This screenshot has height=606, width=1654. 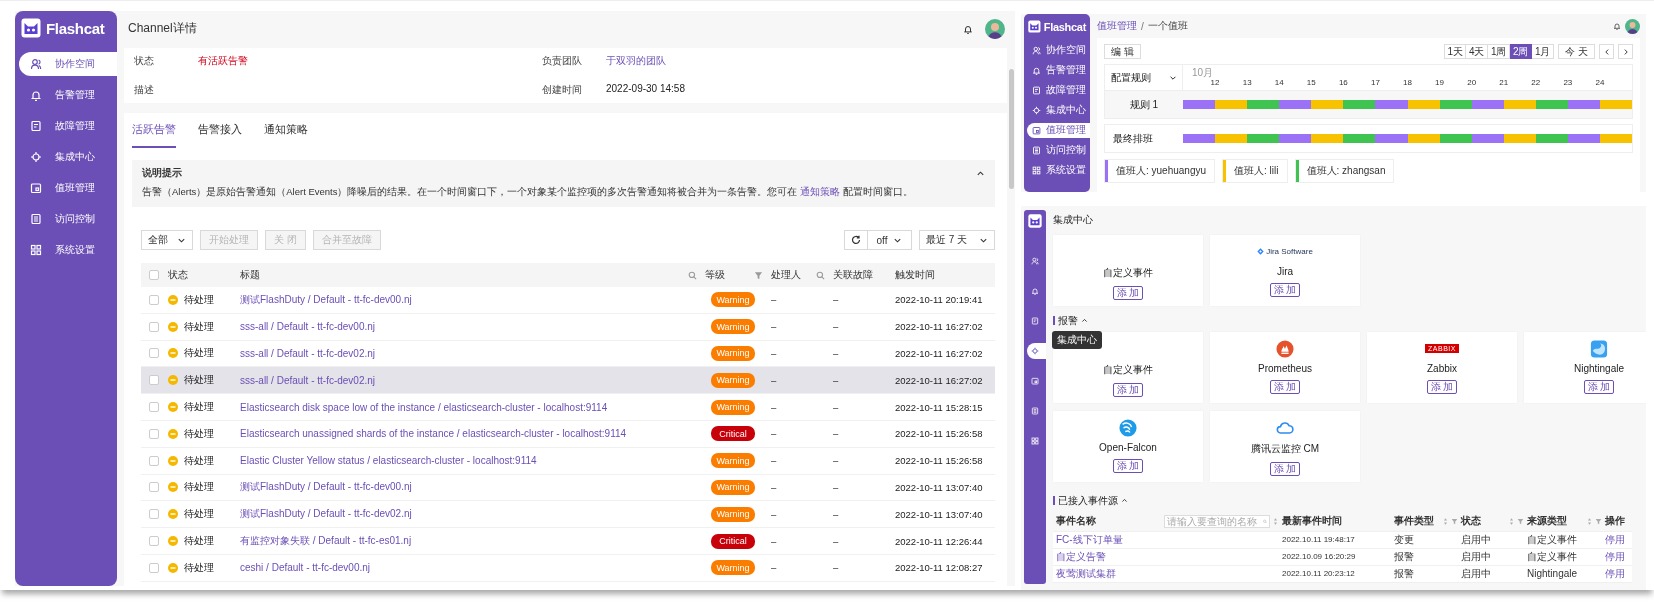 I want to click on table-row: 待处理 Elasticsearch disk space low of the instance / elasticsearch-cluster - localhost:9114 Warning – – 2022-10-11 15:28:15, so click(x=568, y=407).